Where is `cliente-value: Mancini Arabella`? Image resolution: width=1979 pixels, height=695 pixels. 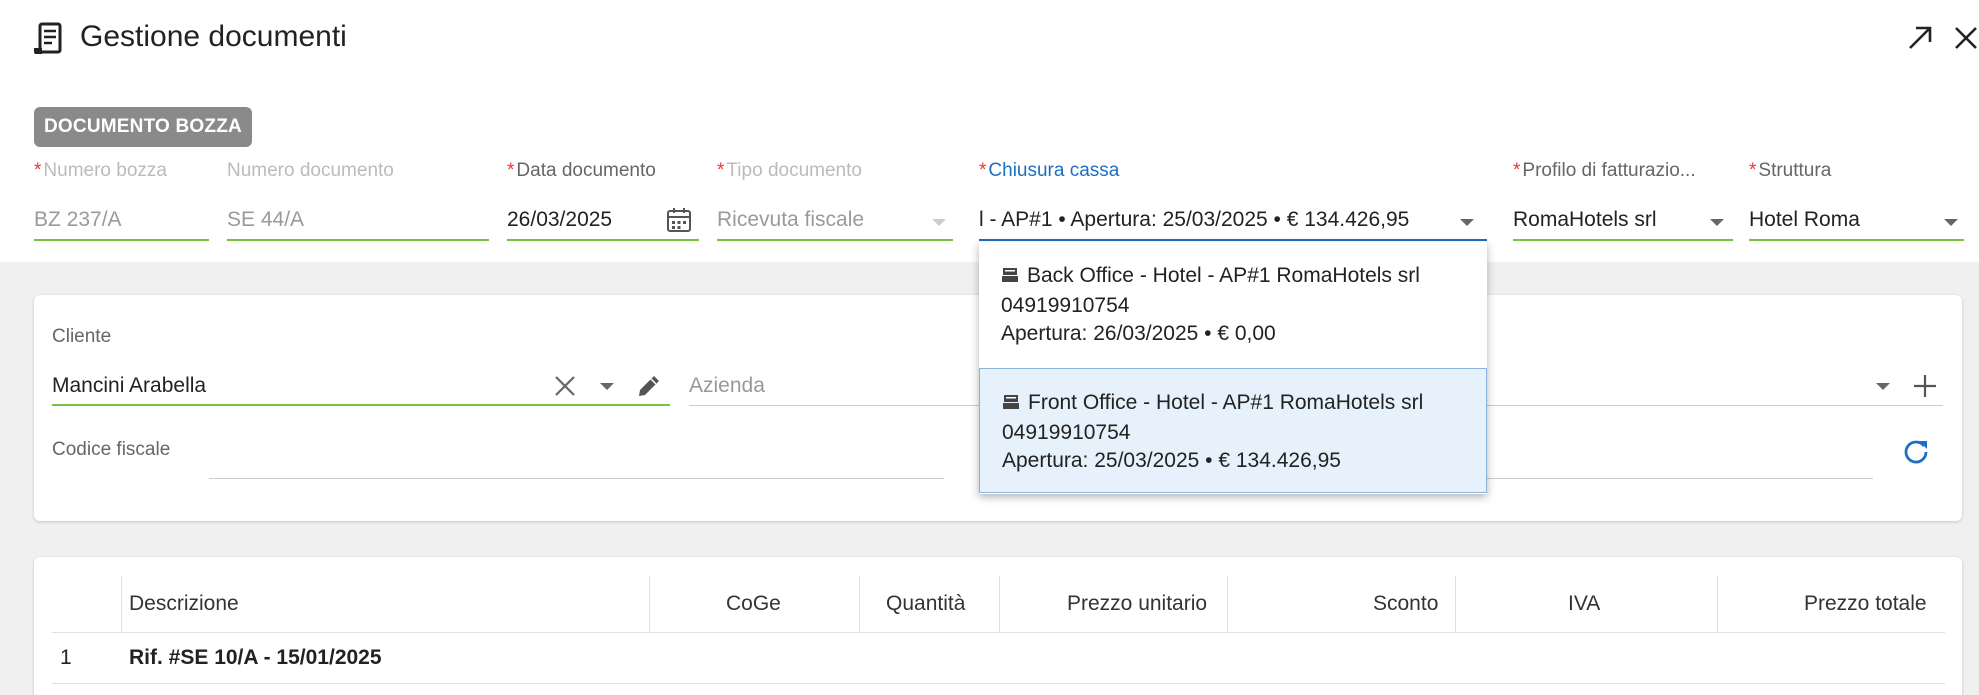
cliente-value: Mancini Arabella is located at coordinates (129, 386).